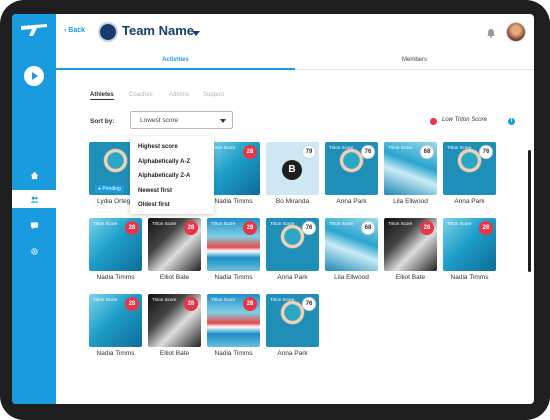 The width and height of the screenshot is (550, 420). I want to click on back-button: ‹ Back, so click(74, 30).